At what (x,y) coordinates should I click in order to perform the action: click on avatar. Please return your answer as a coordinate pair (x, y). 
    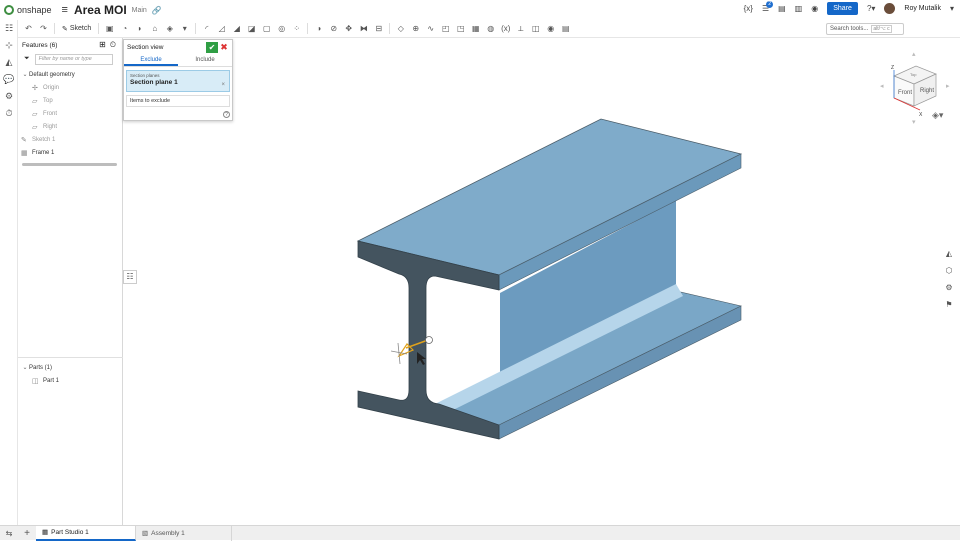
    Looking at the image, I should click on (890, 8).